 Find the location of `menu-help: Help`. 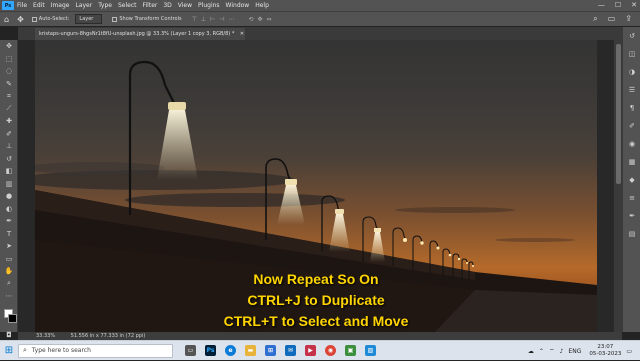

menu-help: Help is located at coordinates (262, 5).